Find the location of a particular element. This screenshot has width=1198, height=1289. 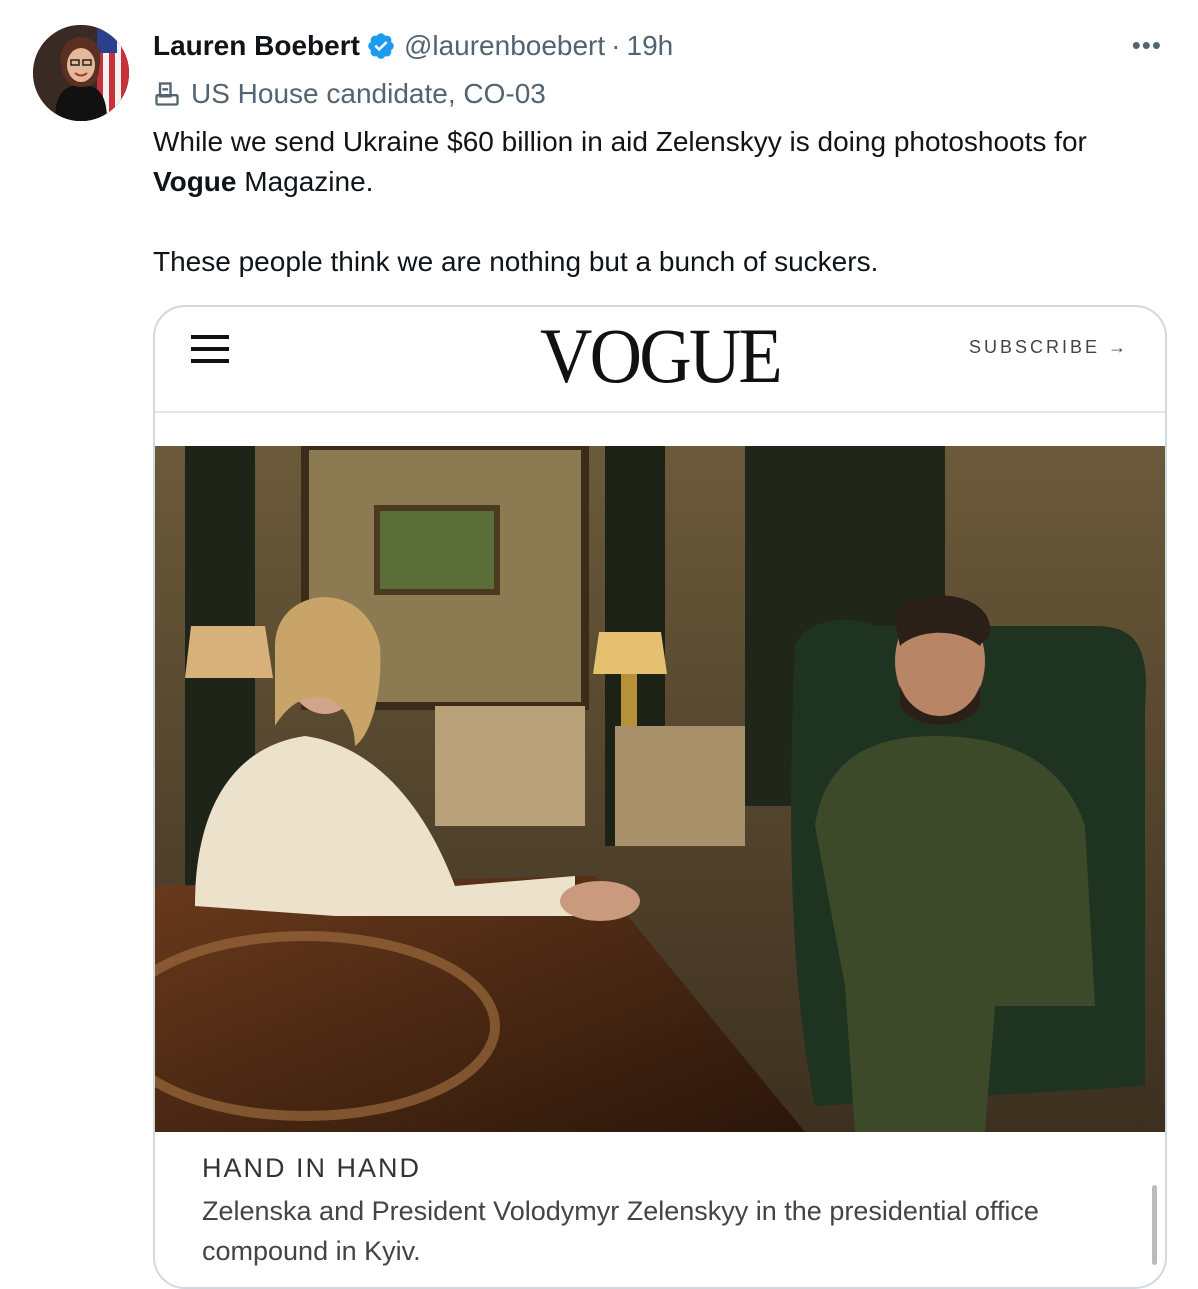

tweet-time: 19h is located at coordinates (650, 46).